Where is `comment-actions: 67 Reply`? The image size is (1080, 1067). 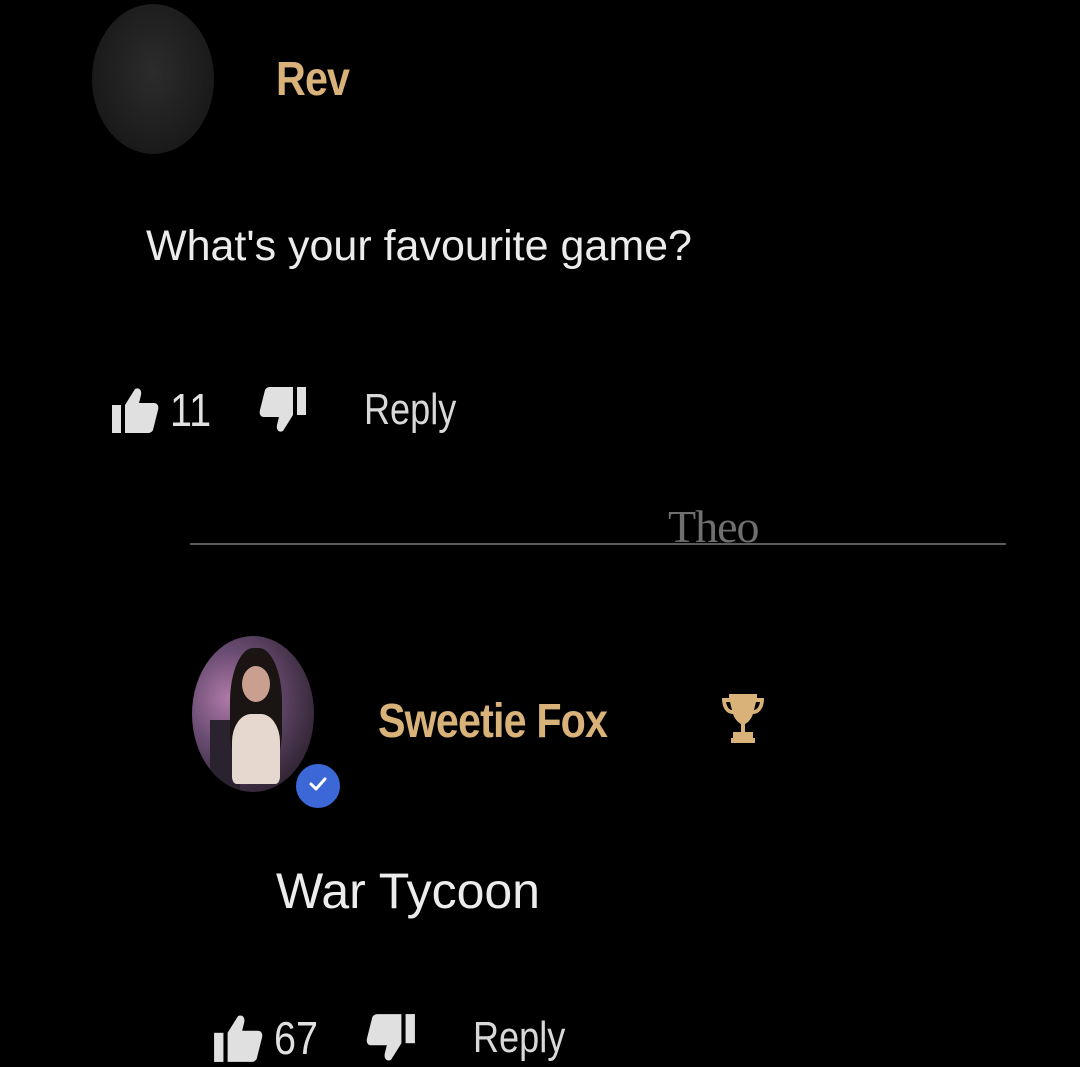 comment-actions: 67 Reply is located at coordinates (399, 1035).